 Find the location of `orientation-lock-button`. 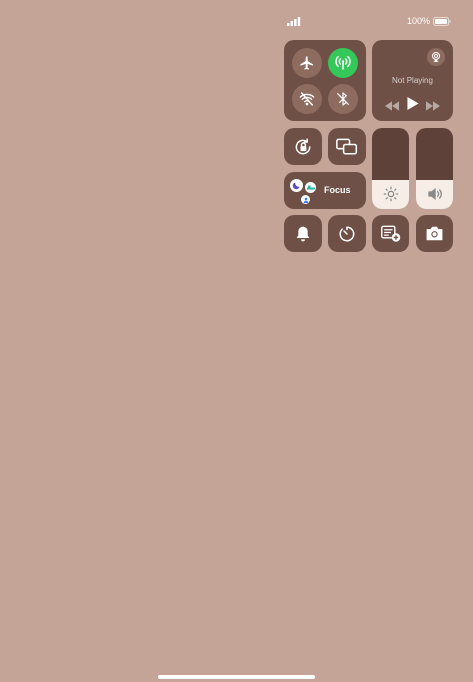

orientation-lock-button is located at coordinates (303, 146).